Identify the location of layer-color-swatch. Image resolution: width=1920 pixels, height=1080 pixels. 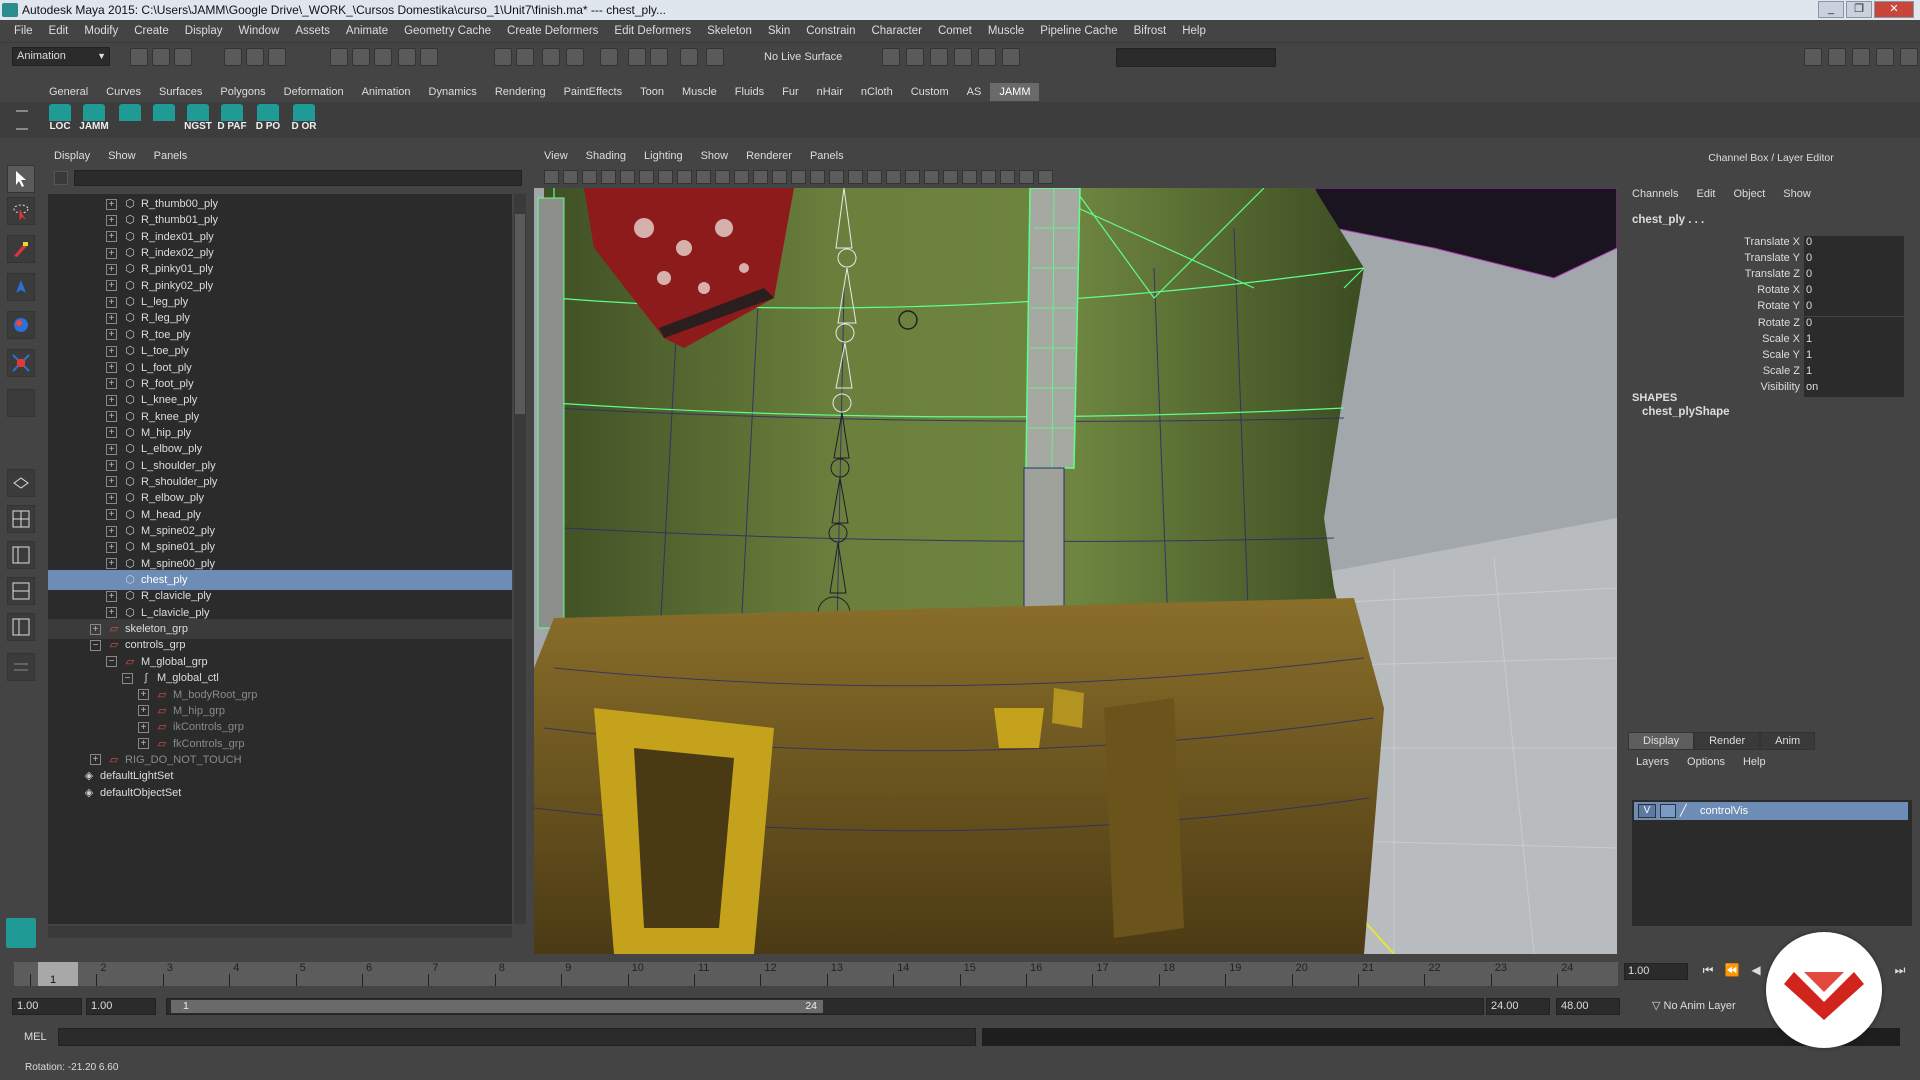
(1668, 811).